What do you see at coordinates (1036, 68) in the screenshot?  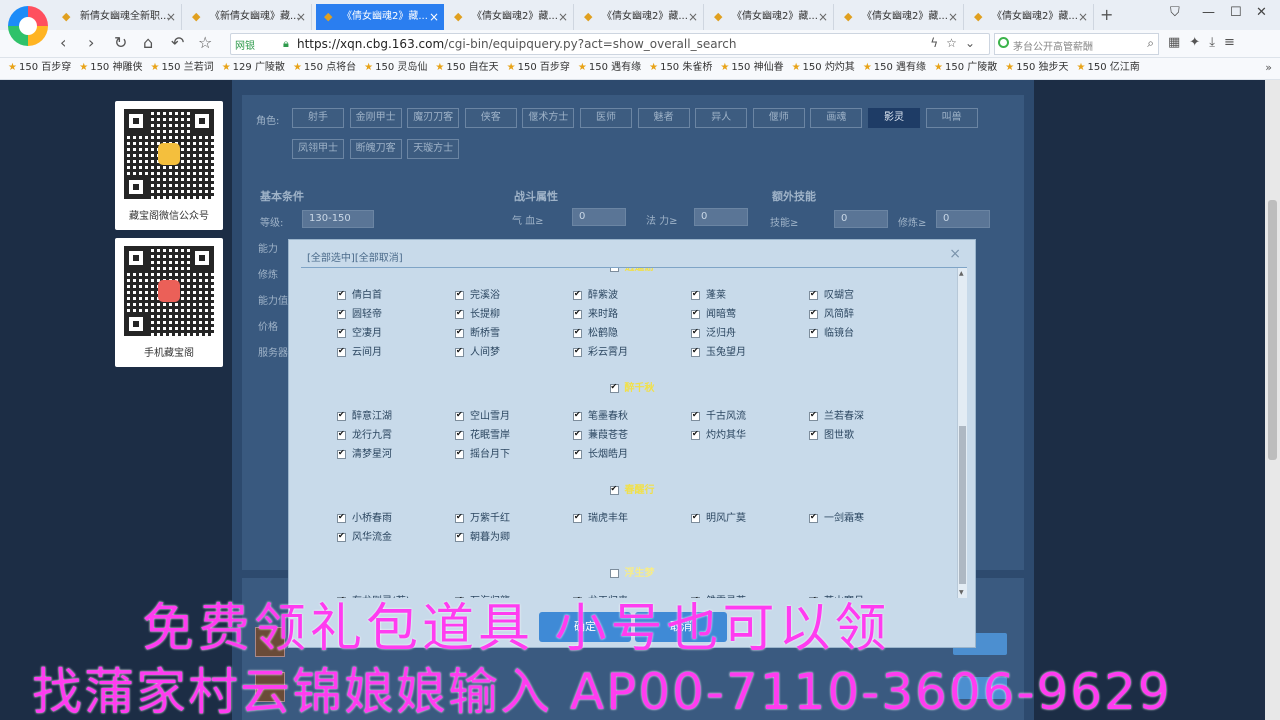 I see `bookmark-item: ★ 150 独步天` at bounding box center [1036, 68].